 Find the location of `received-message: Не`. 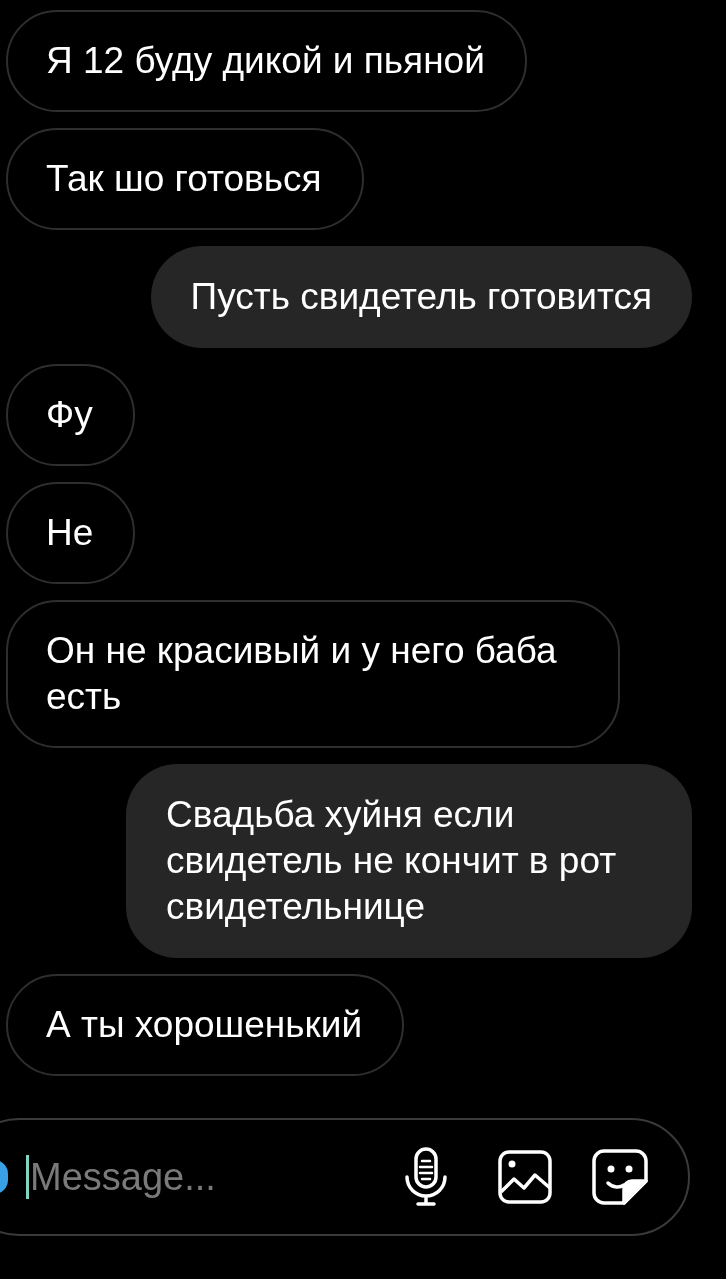

received-message: Не is located at coordinates (71, 533).